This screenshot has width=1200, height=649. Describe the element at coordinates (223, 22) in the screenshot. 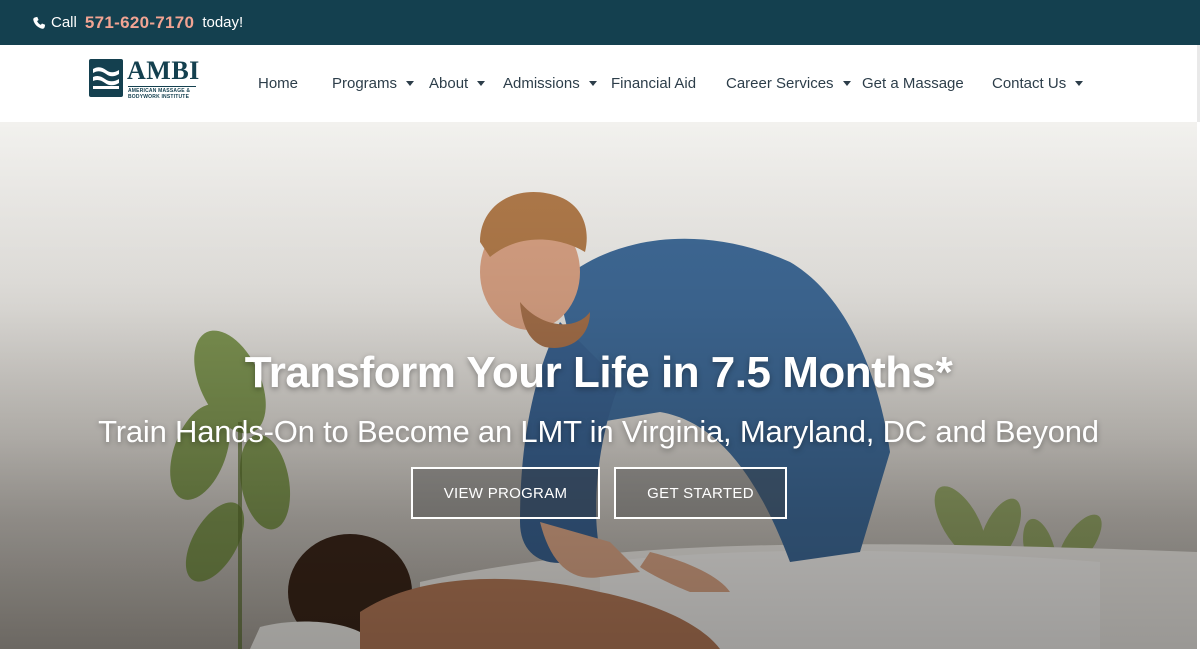

I see `call-suffix: today!` at that location.